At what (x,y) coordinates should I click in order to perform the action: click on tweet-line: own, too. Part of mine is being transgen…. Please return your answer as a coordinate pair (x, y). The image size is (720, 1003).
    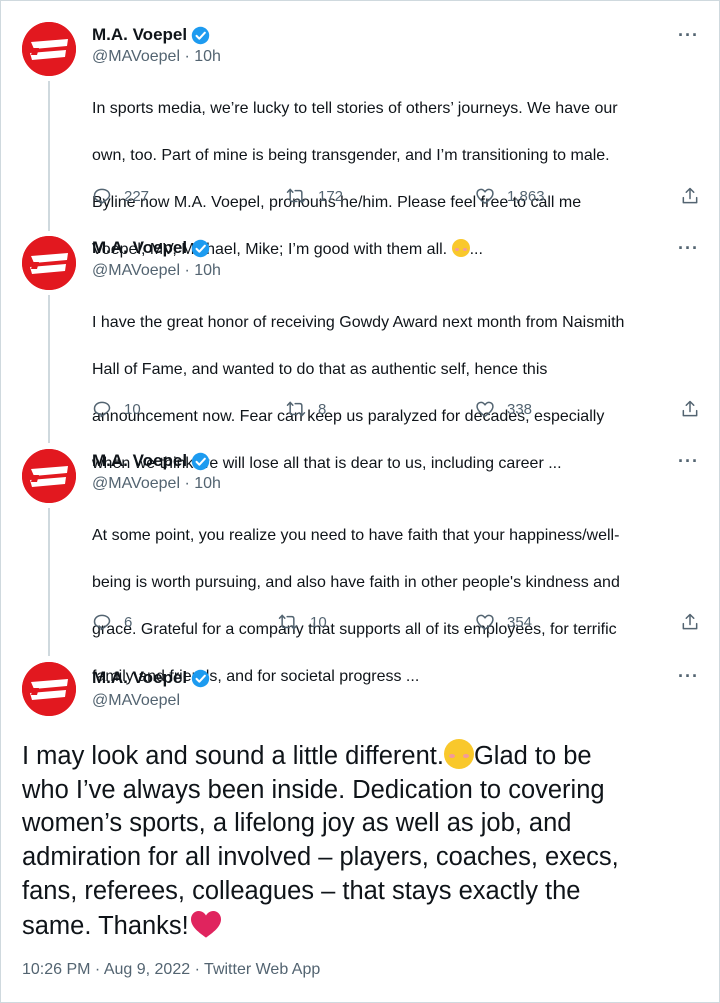
    Looking at the image, I should click on (351, 155).